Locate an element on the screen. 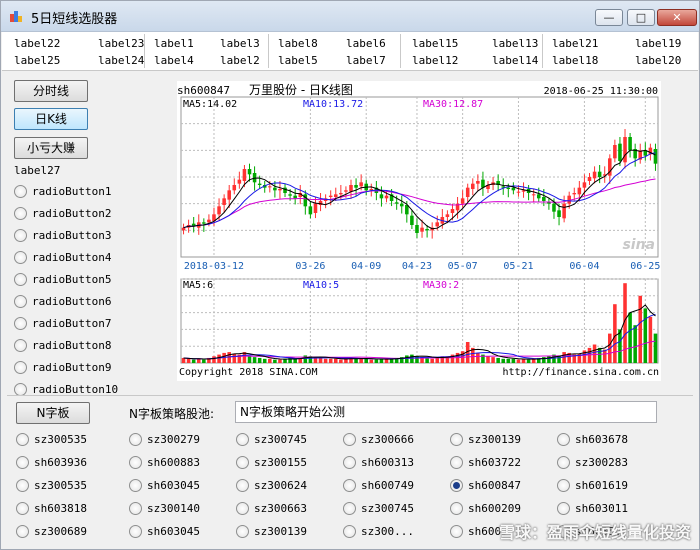 This screenshot has height=550, width=700. fenshi-button: 分时线 is located at coordinates (51, 91).